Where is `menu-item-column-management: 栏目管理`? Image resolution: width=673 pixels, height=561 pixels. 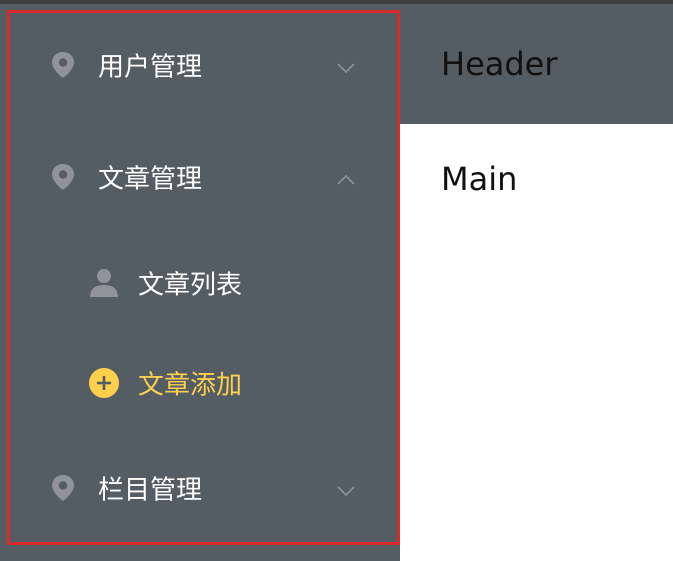
menu-item-column-management: 栏目管理 is located at coordinates (202, 488).